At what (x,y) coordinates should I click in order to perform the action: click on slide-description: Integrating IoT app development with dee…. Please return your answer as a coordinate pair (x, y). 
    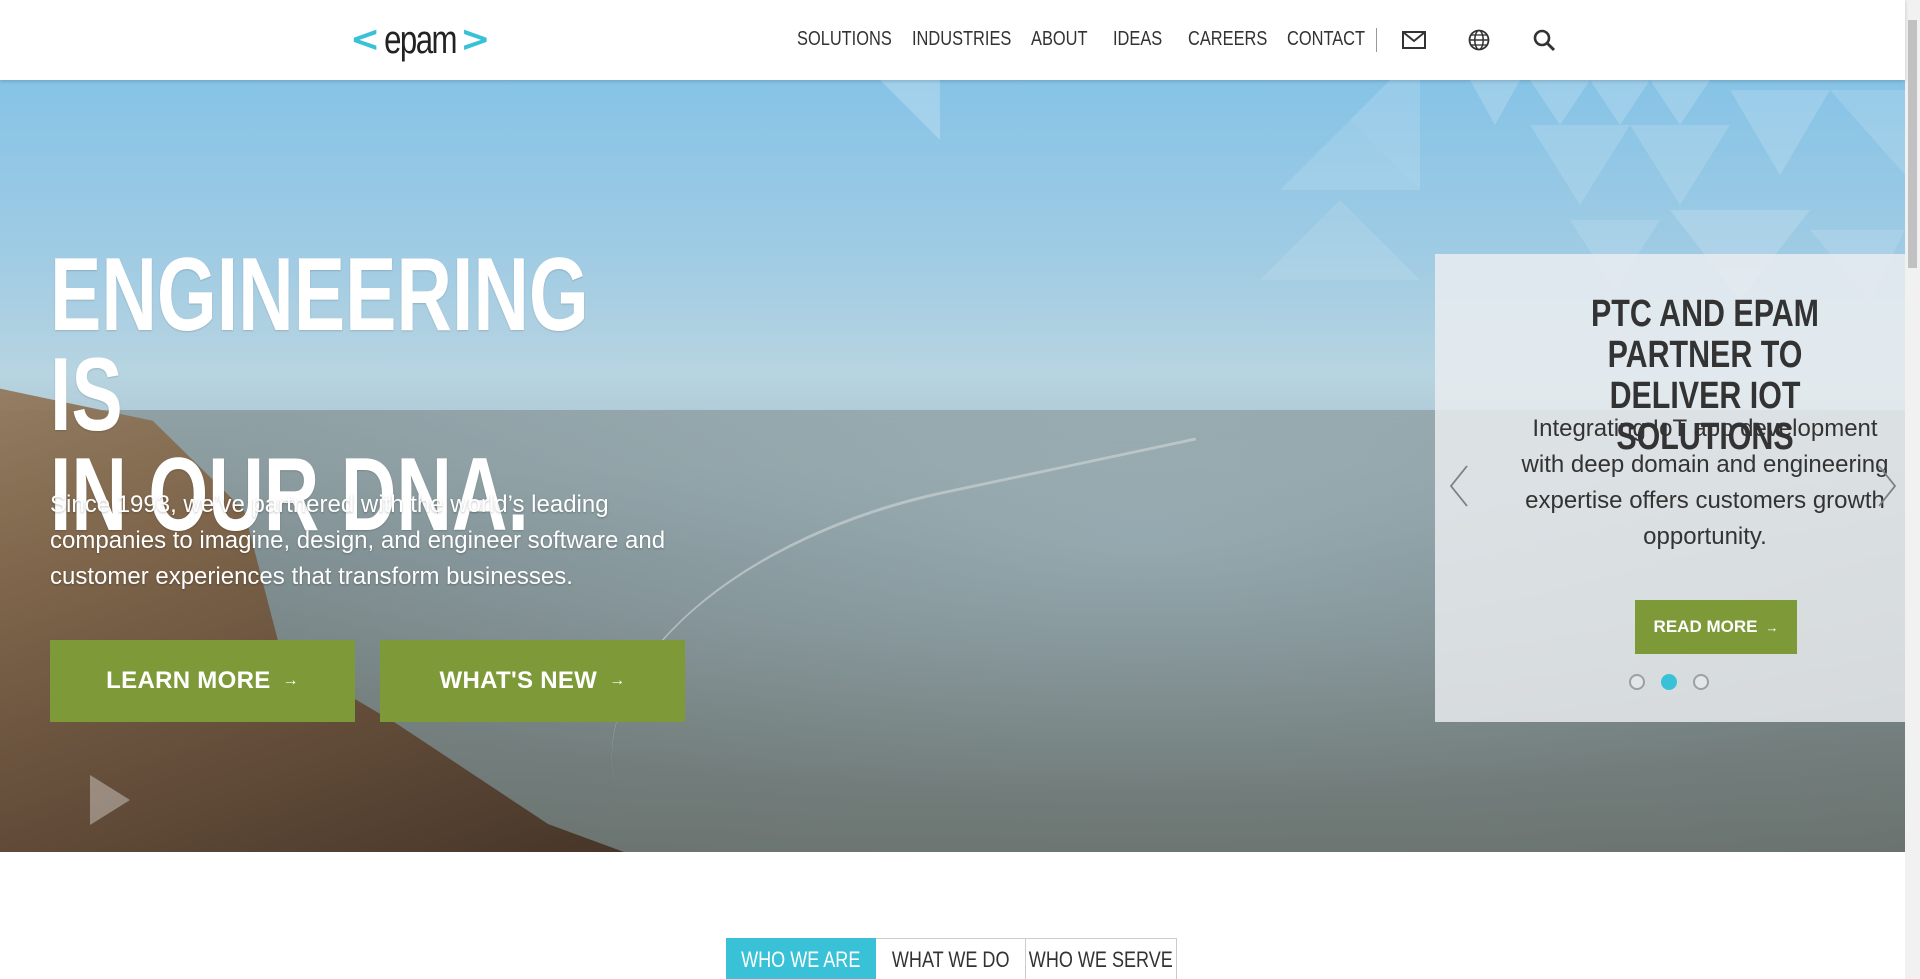
    Looking at the image, I should click on (1705, 482).